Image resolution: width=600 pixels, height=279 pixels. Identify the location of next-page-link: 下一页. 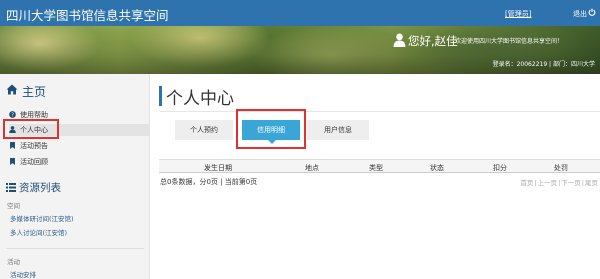
(571, 183).